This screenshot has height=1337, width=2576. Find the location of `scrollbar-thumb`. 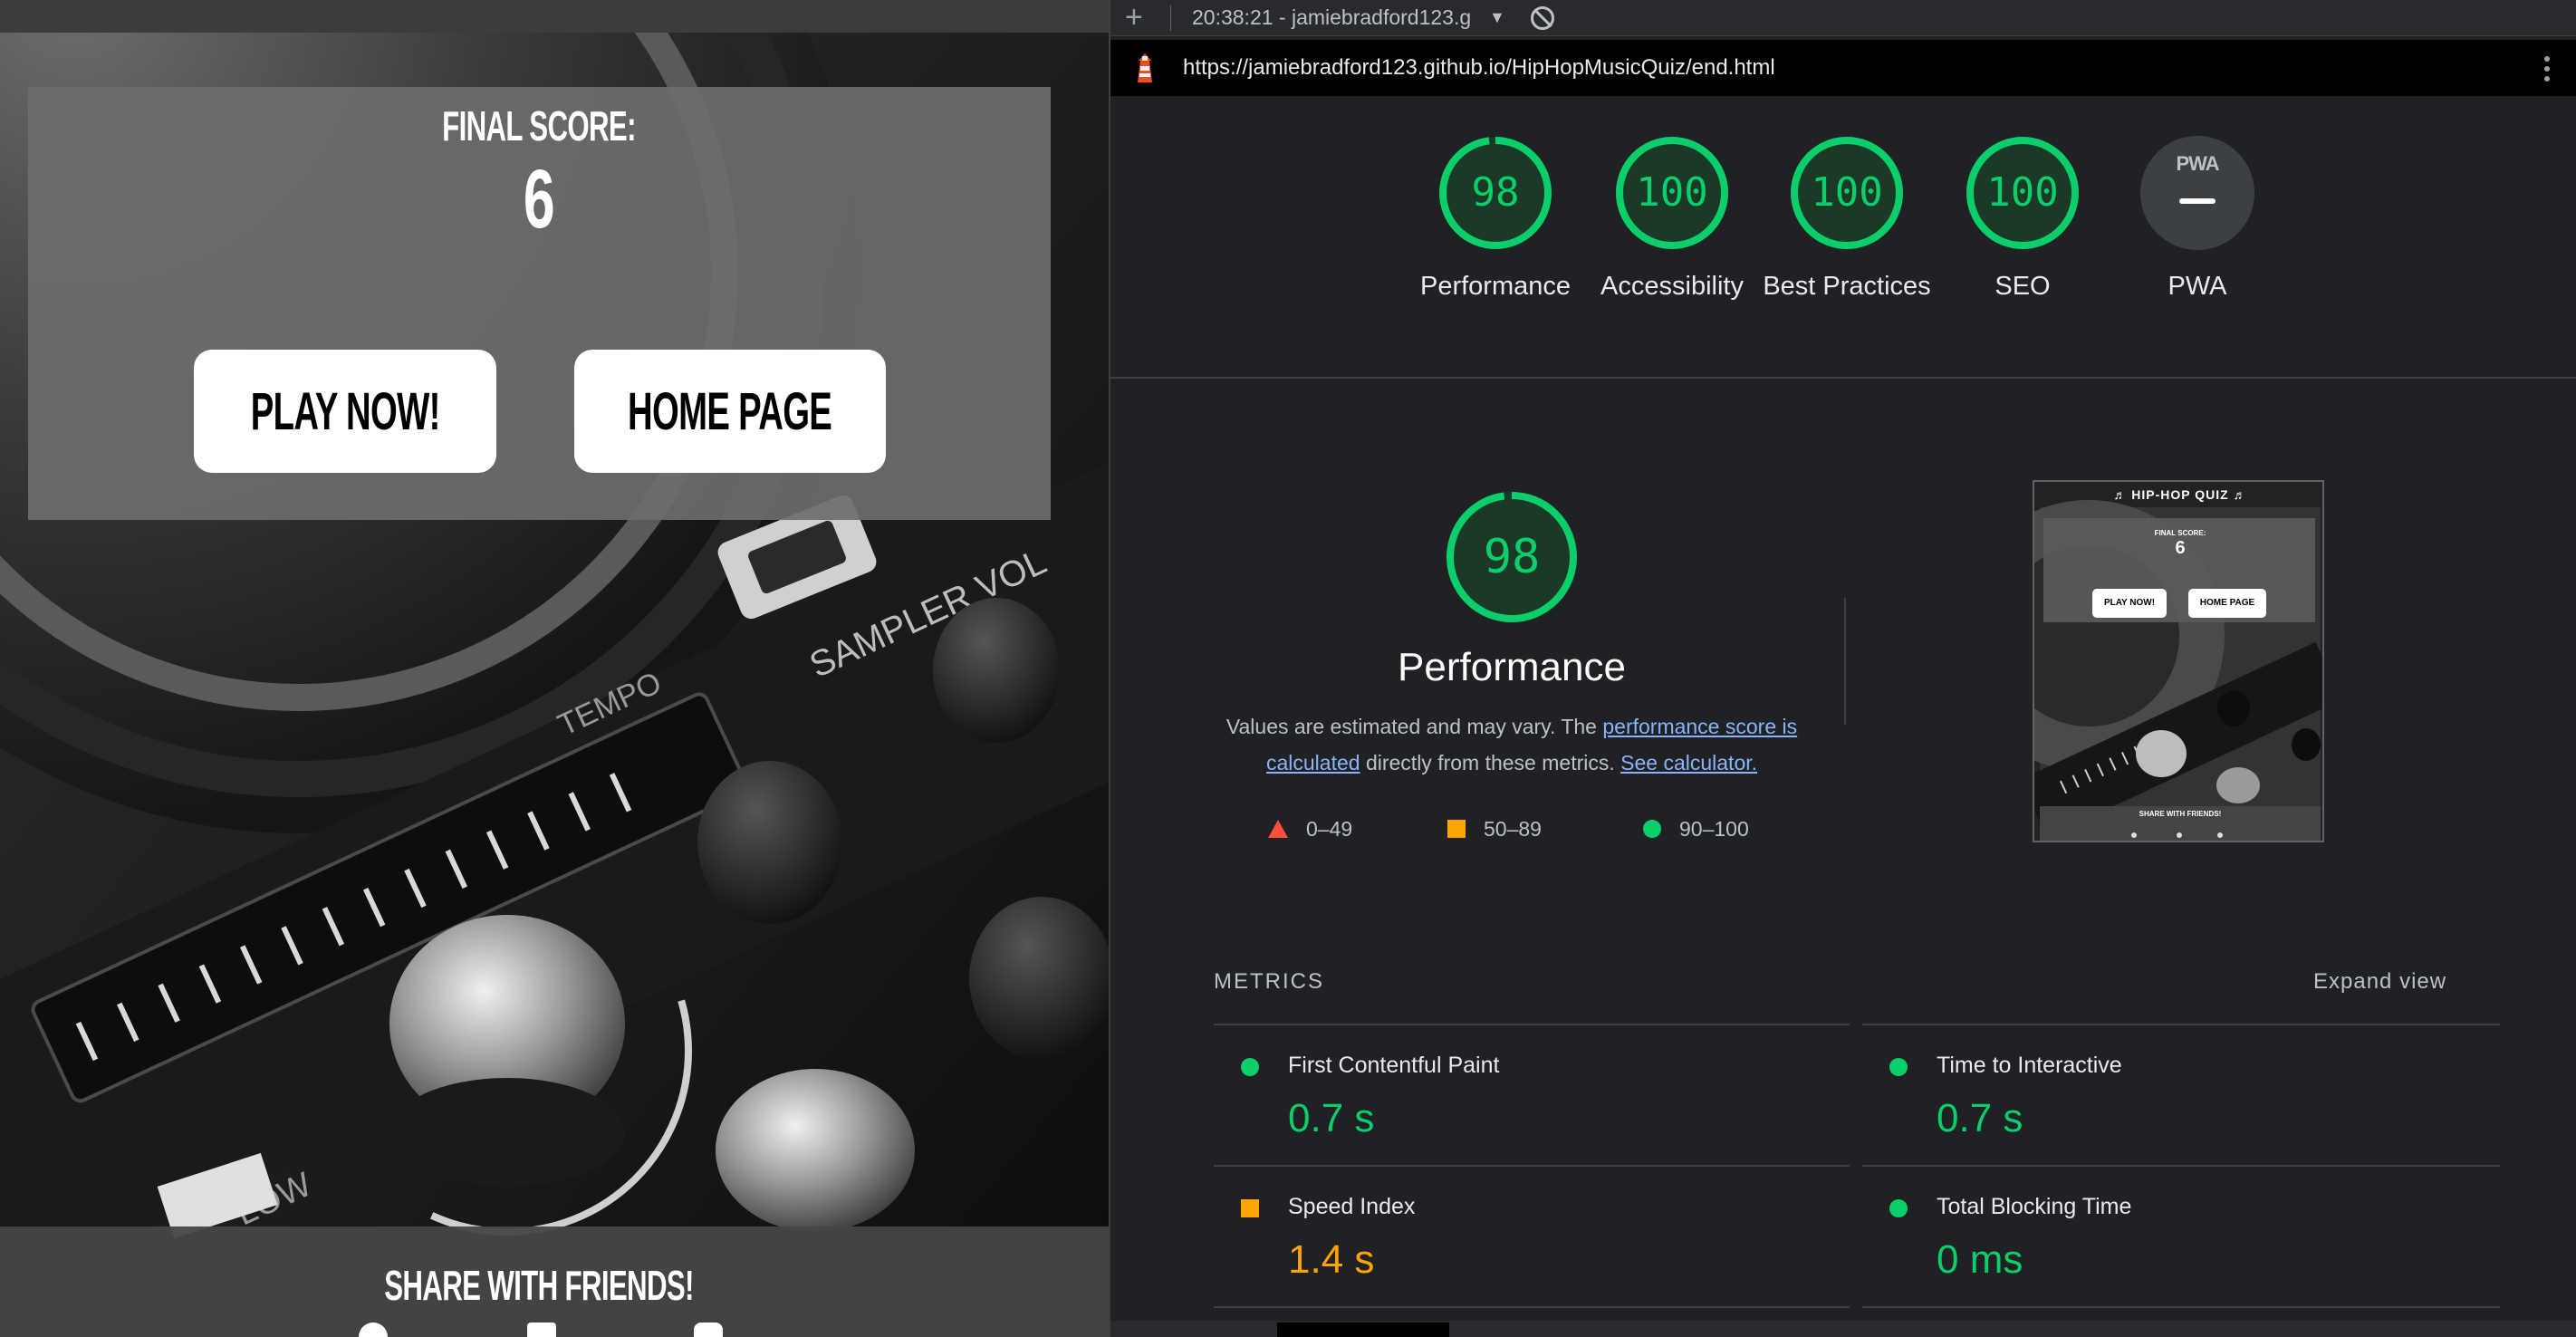

scrollbar-thumb is located at coordinates (1363, 1330).